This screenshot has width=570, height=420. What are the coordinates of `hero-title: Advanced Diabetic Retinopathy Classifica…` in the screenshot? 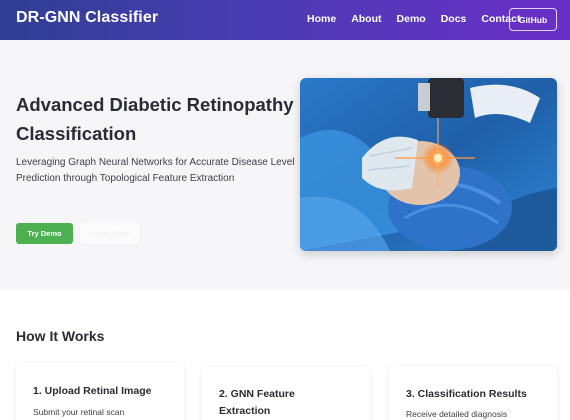 It's located at (155, 119).